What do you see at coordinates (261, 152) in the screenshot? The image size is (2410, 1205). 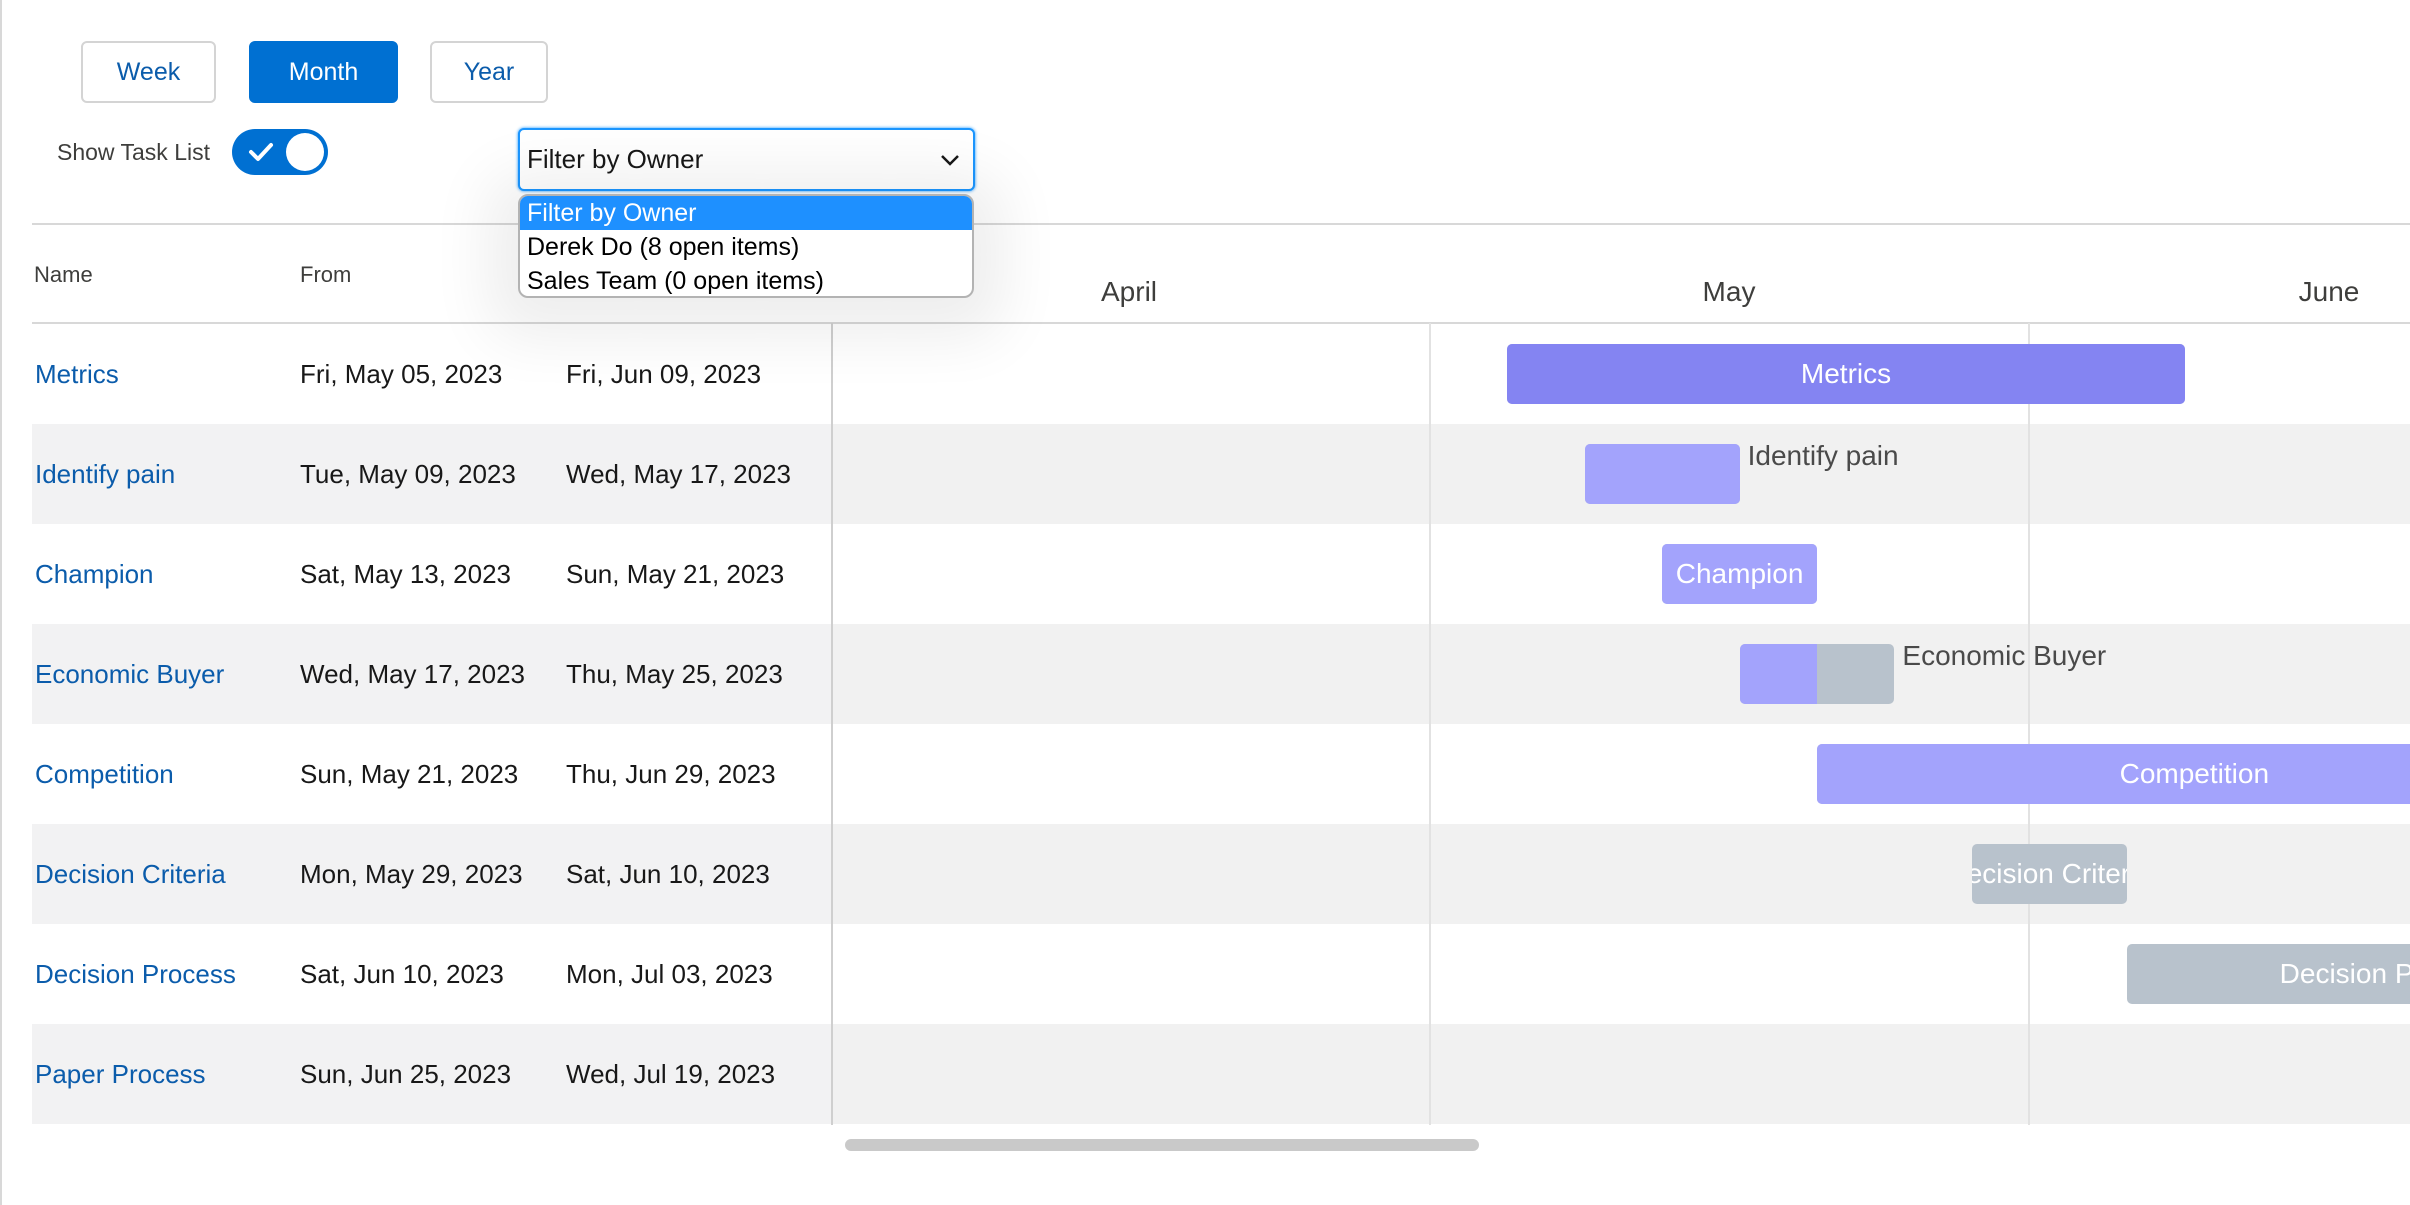 I see `checkmark-icon` at bounding box center [261, 152].